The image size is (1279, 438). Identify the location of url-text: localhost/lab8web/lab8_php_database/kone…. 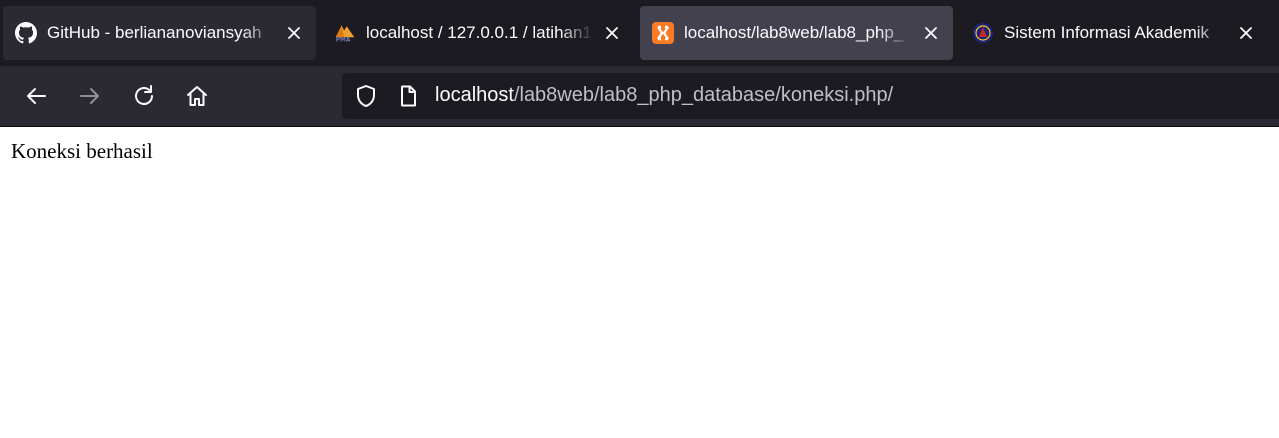
(664, 95).